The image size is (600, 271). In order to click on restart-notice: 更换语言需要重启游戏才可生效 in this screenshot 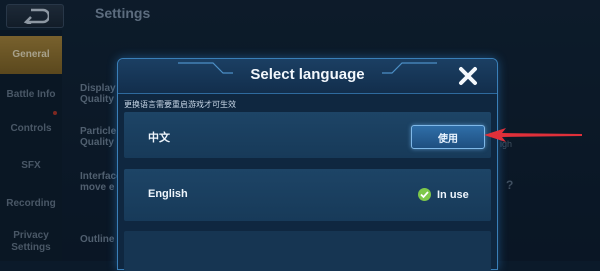, I will do `click(180, 104)`.